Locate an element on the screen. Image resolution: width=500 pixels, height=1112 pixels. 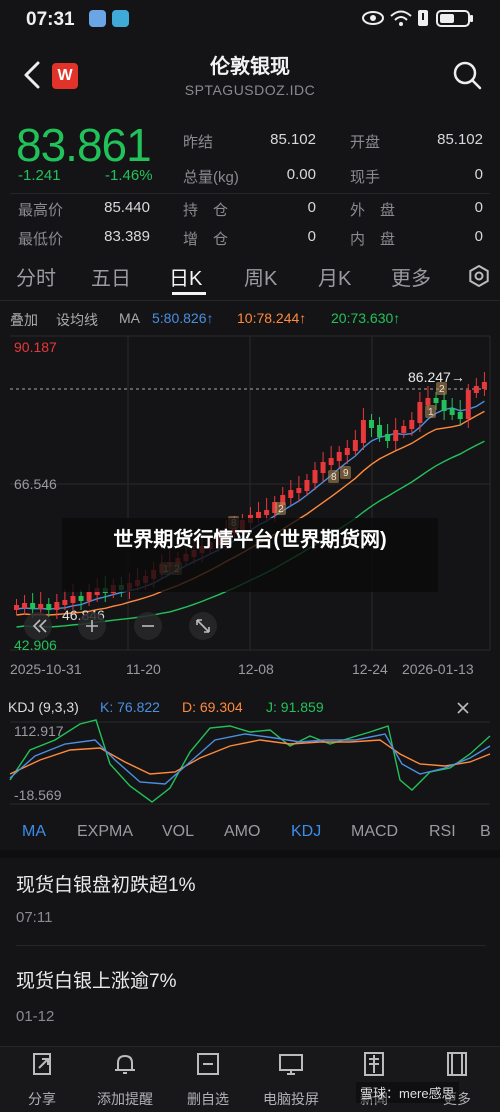
chart-controls is located at coordinates (120, 626).